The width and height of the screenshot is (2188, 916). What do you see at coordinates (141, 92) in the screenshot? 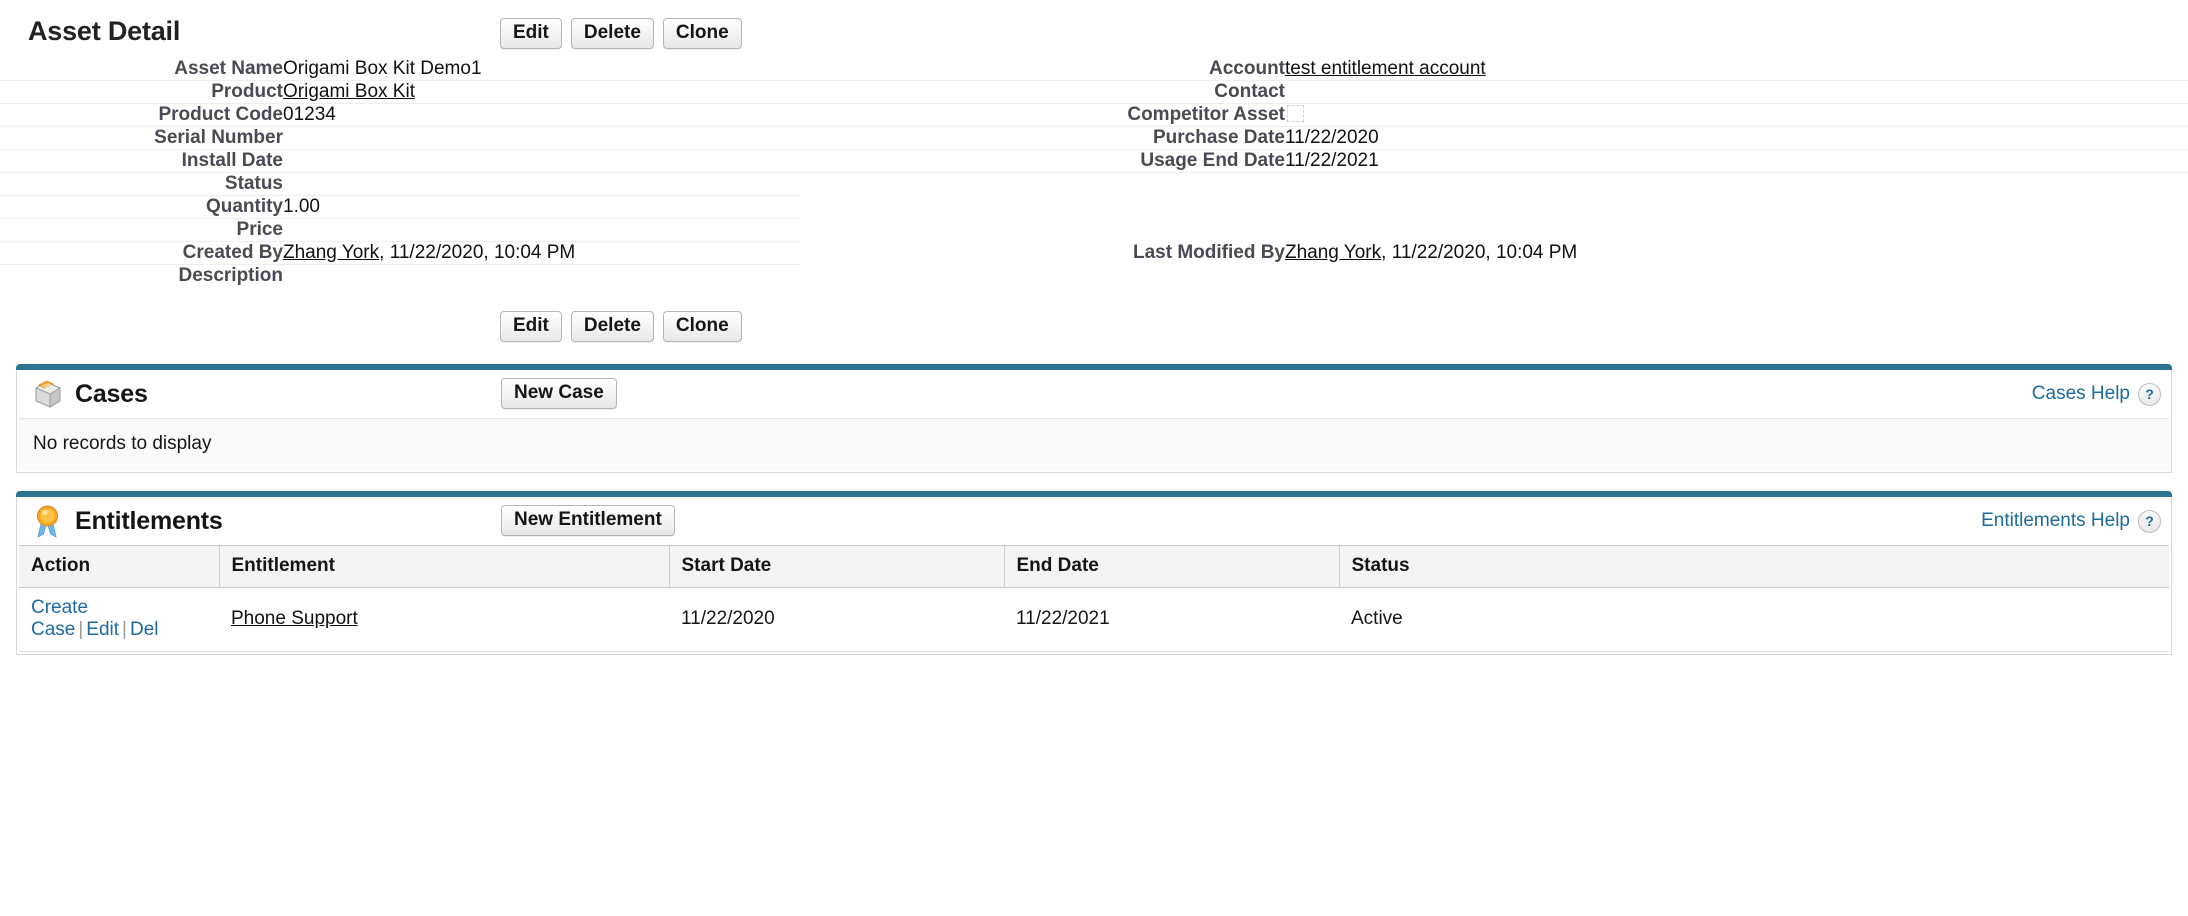
I see `field-label: Product` at bounding box center [141, 92].